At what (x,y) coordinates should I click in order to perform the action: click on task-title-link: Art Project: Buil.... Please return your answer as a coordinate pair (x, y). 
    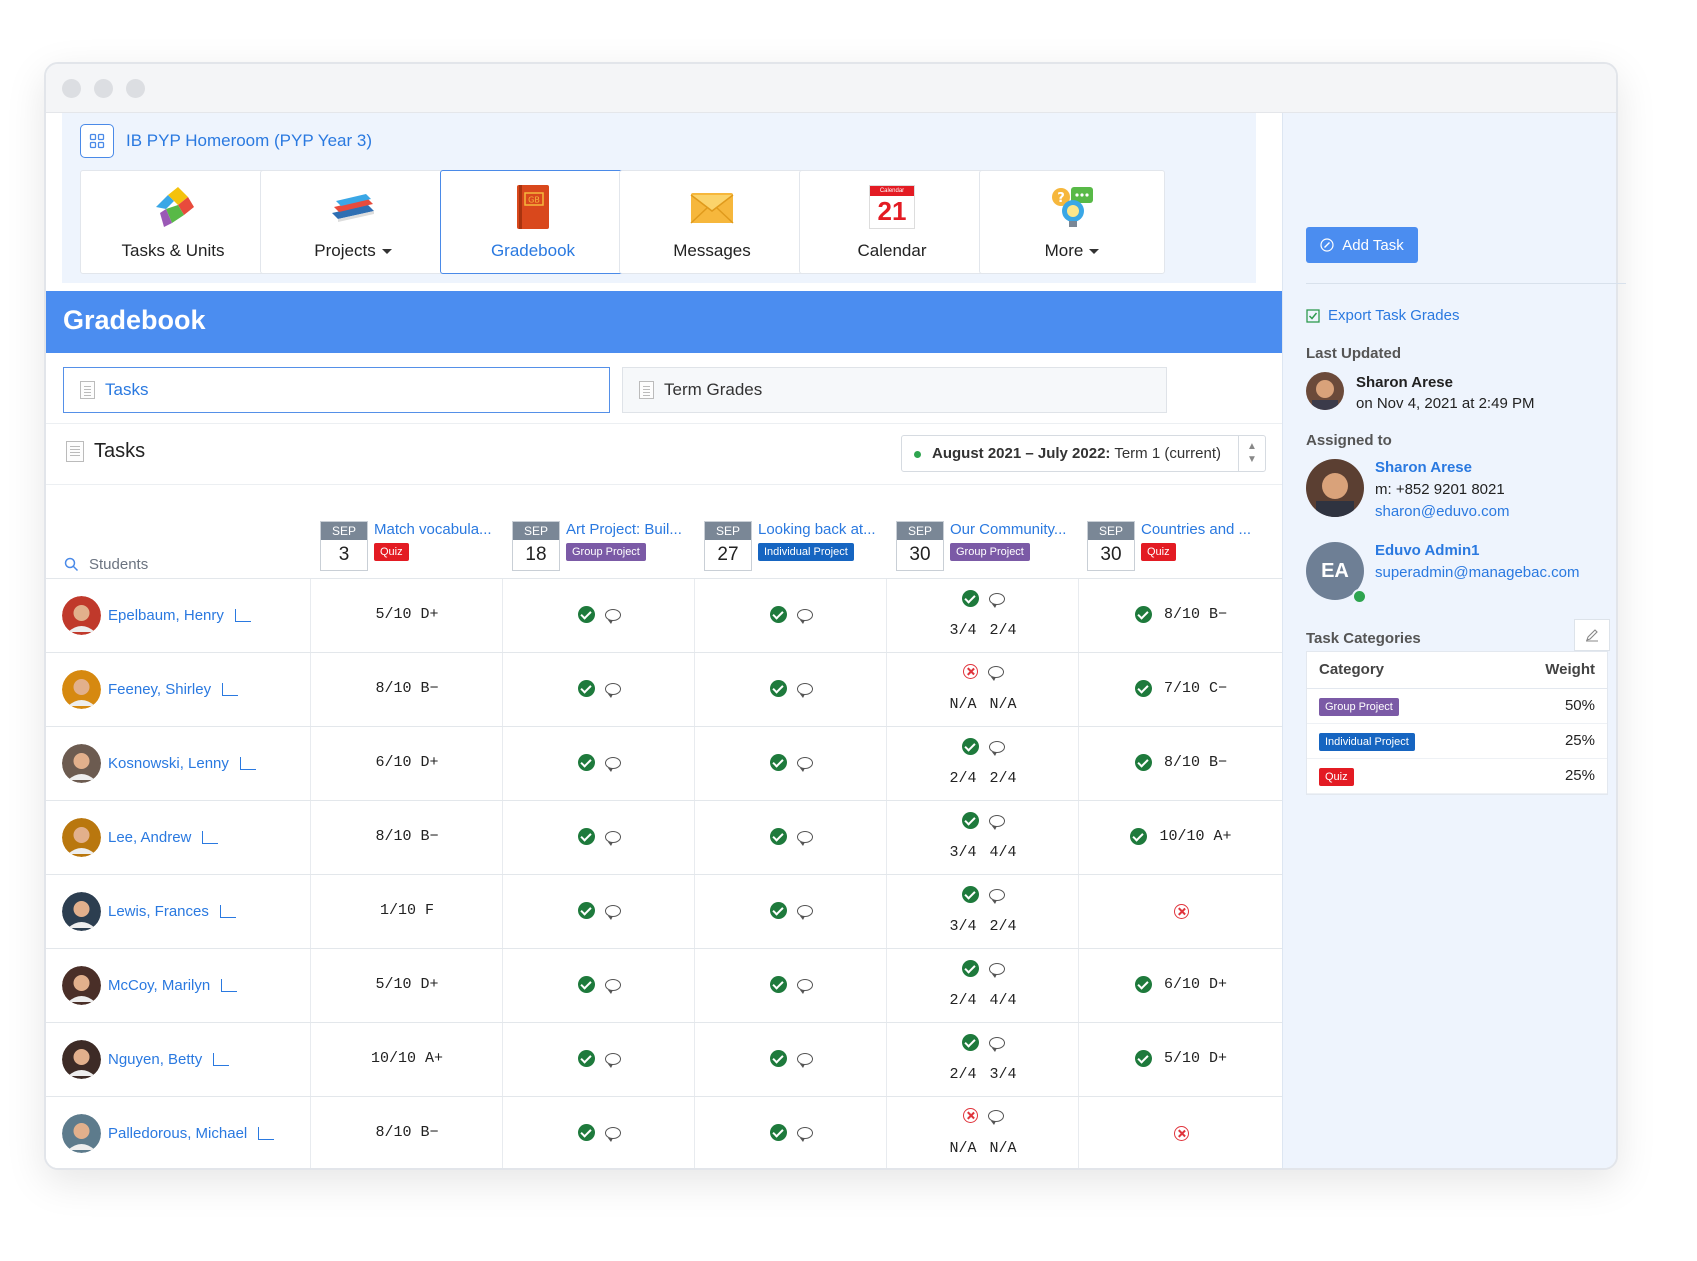
    Looking at the image, I should click on (634, 529).